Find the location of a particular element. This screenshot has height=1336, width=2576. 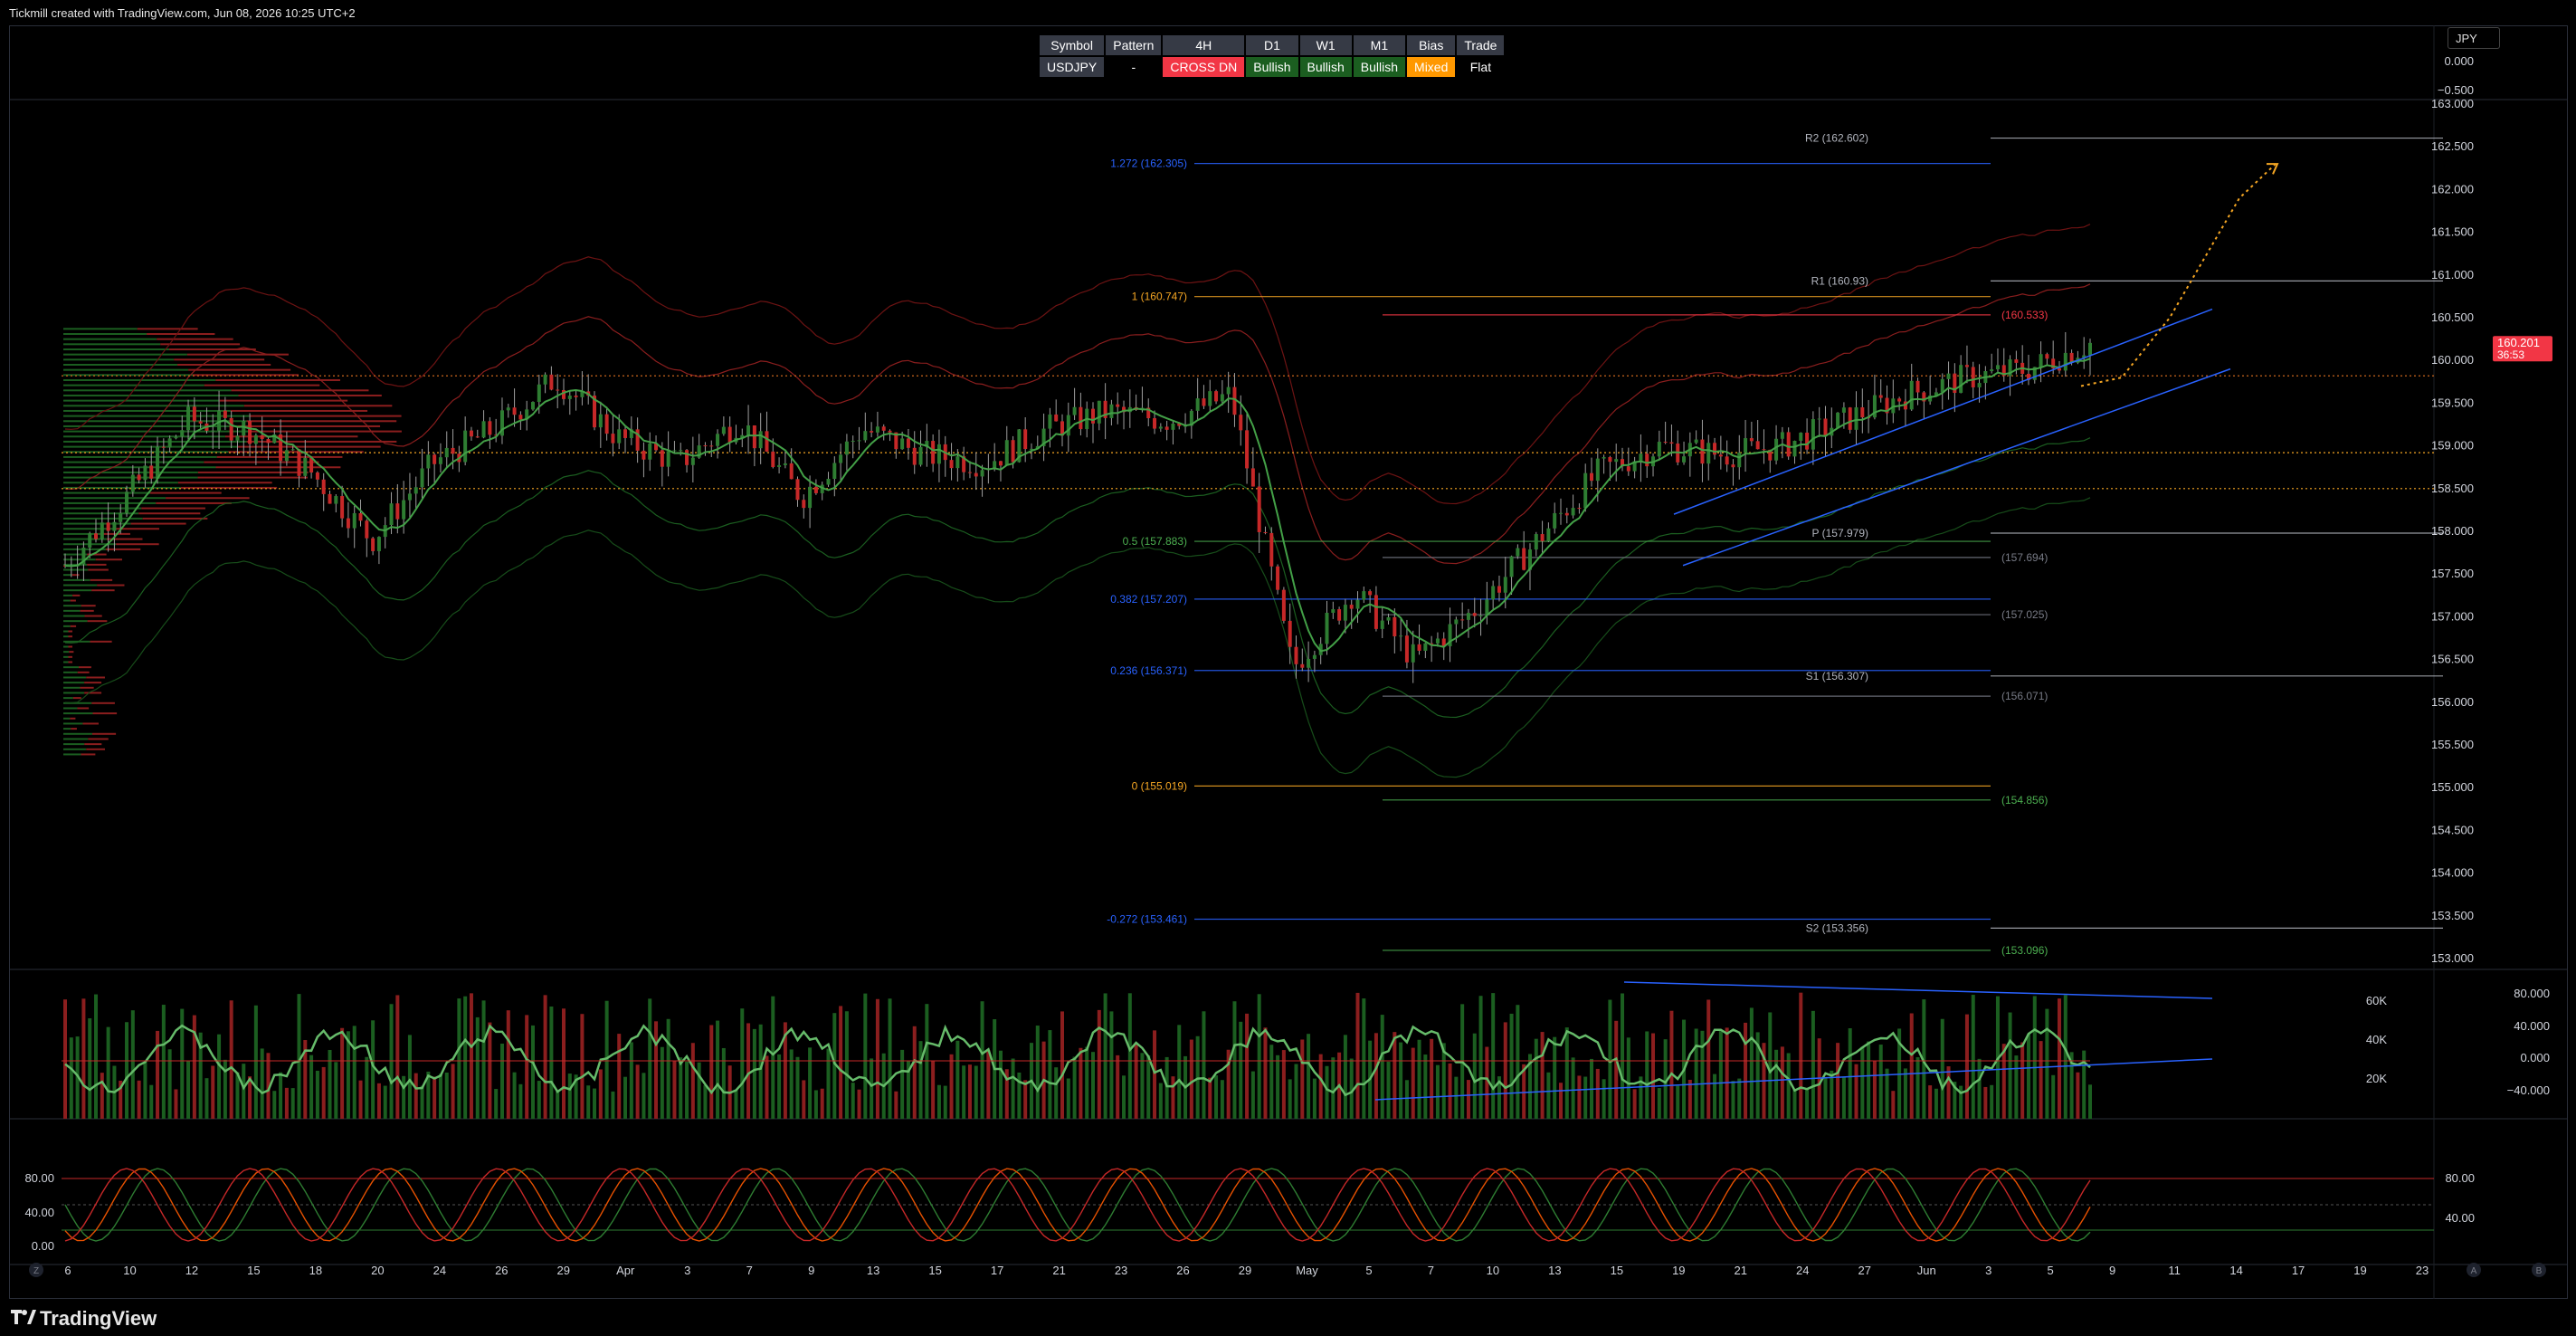

volume-tick-right: 40.000 is located at coordinates (2532, 1026).